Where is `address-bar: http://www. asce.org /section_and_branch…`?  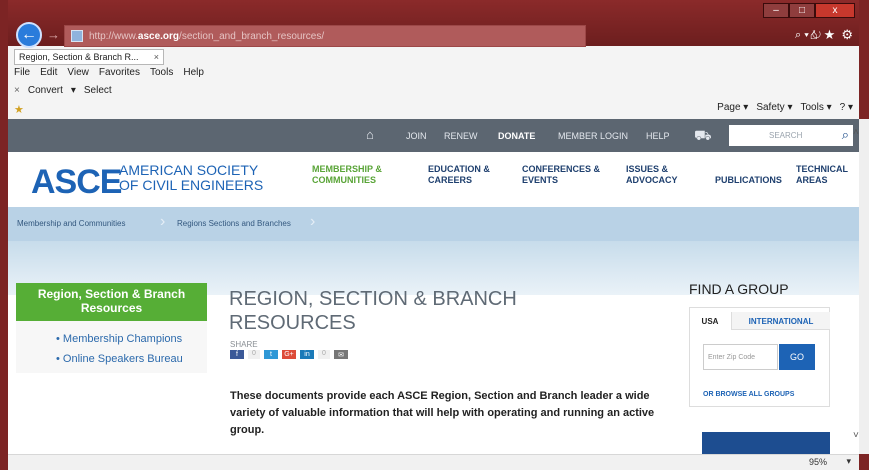 address-bar: http://www. asce.org /section_and_branch… is located at coordinates (325, 36).